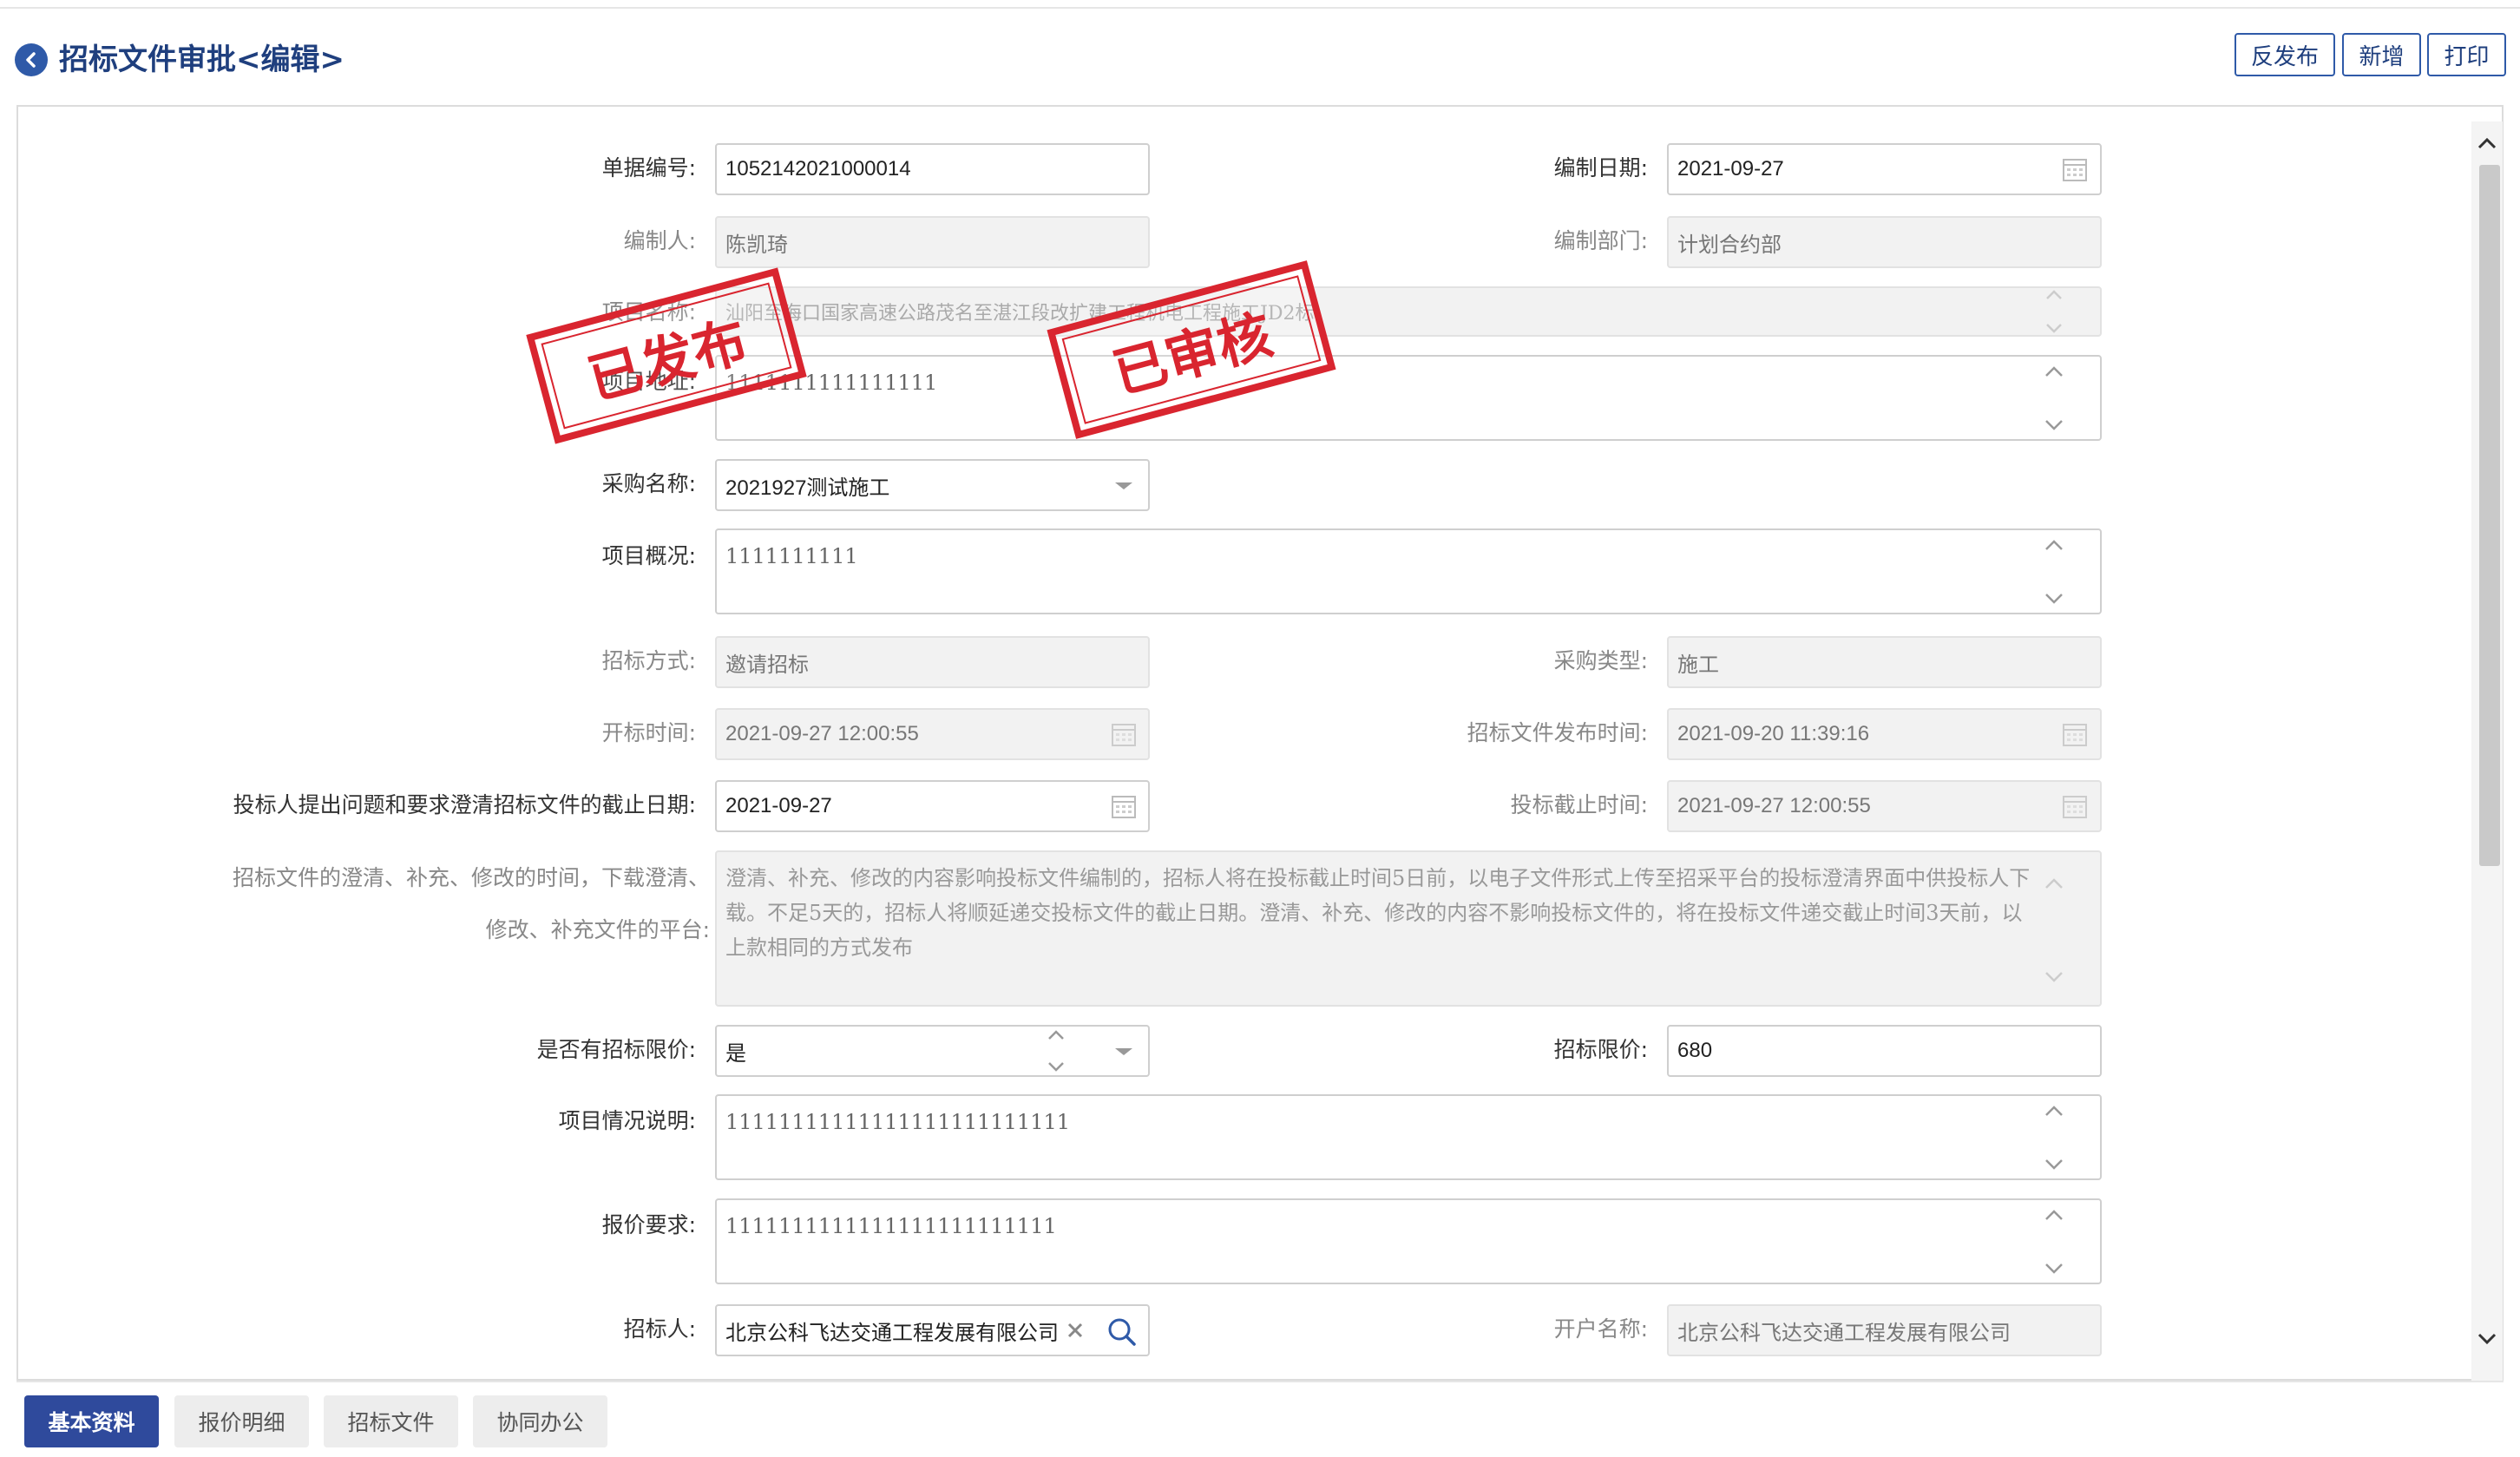  Describe the element at coordinates (648, 732) in the screenshot. I see `open-time-label: 开标时间:` at that location.